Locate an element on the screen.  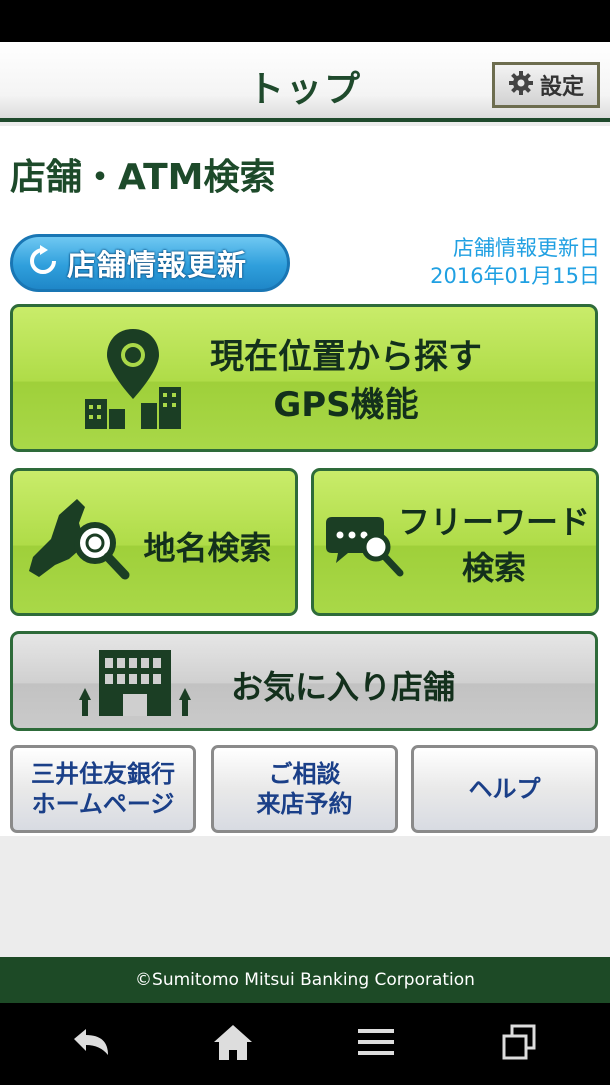
copyright-text: ©Sumitomo Mitsui Banking Corporation is located at coordinates (305, 980).